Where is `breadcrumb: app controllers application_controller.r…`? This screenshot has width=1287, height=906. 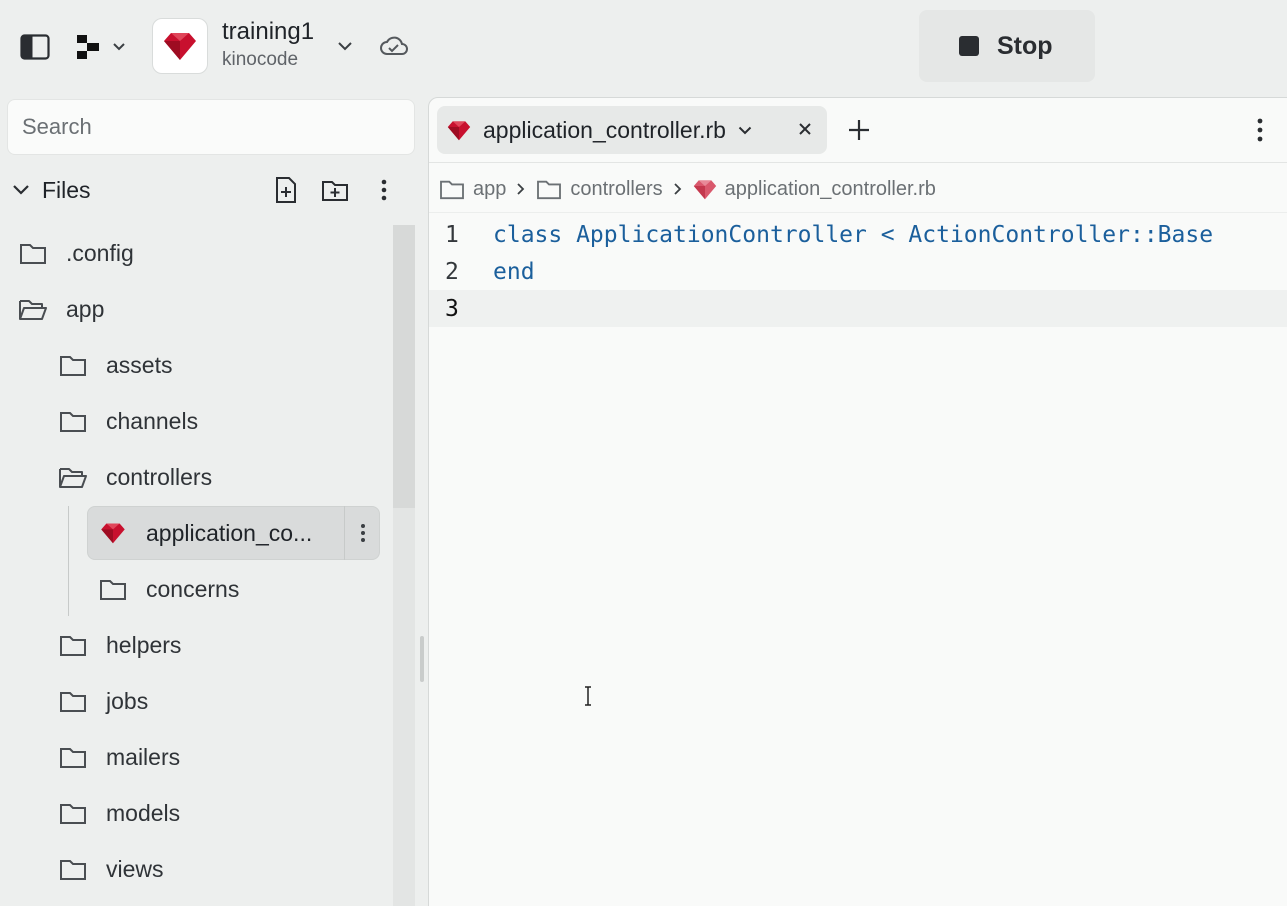
breadcrumb: app controllers application_controller.r… is located at coordinates (687, 189).